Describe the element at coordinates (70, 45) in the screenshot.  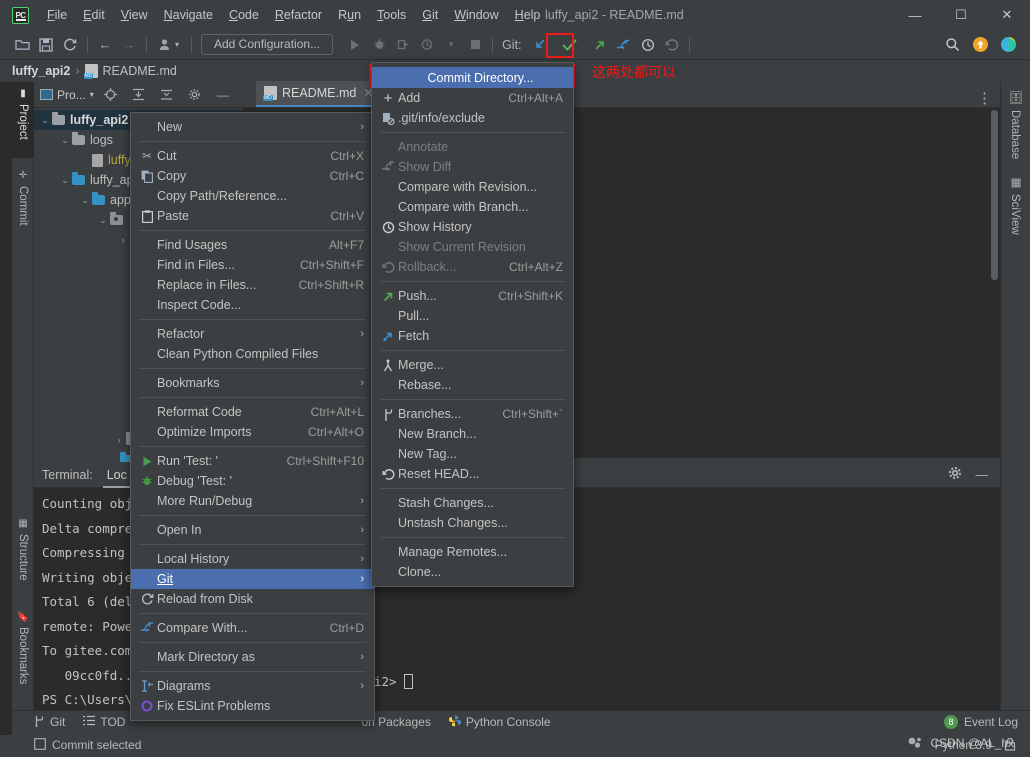
I see `refresh-icon` at that location.